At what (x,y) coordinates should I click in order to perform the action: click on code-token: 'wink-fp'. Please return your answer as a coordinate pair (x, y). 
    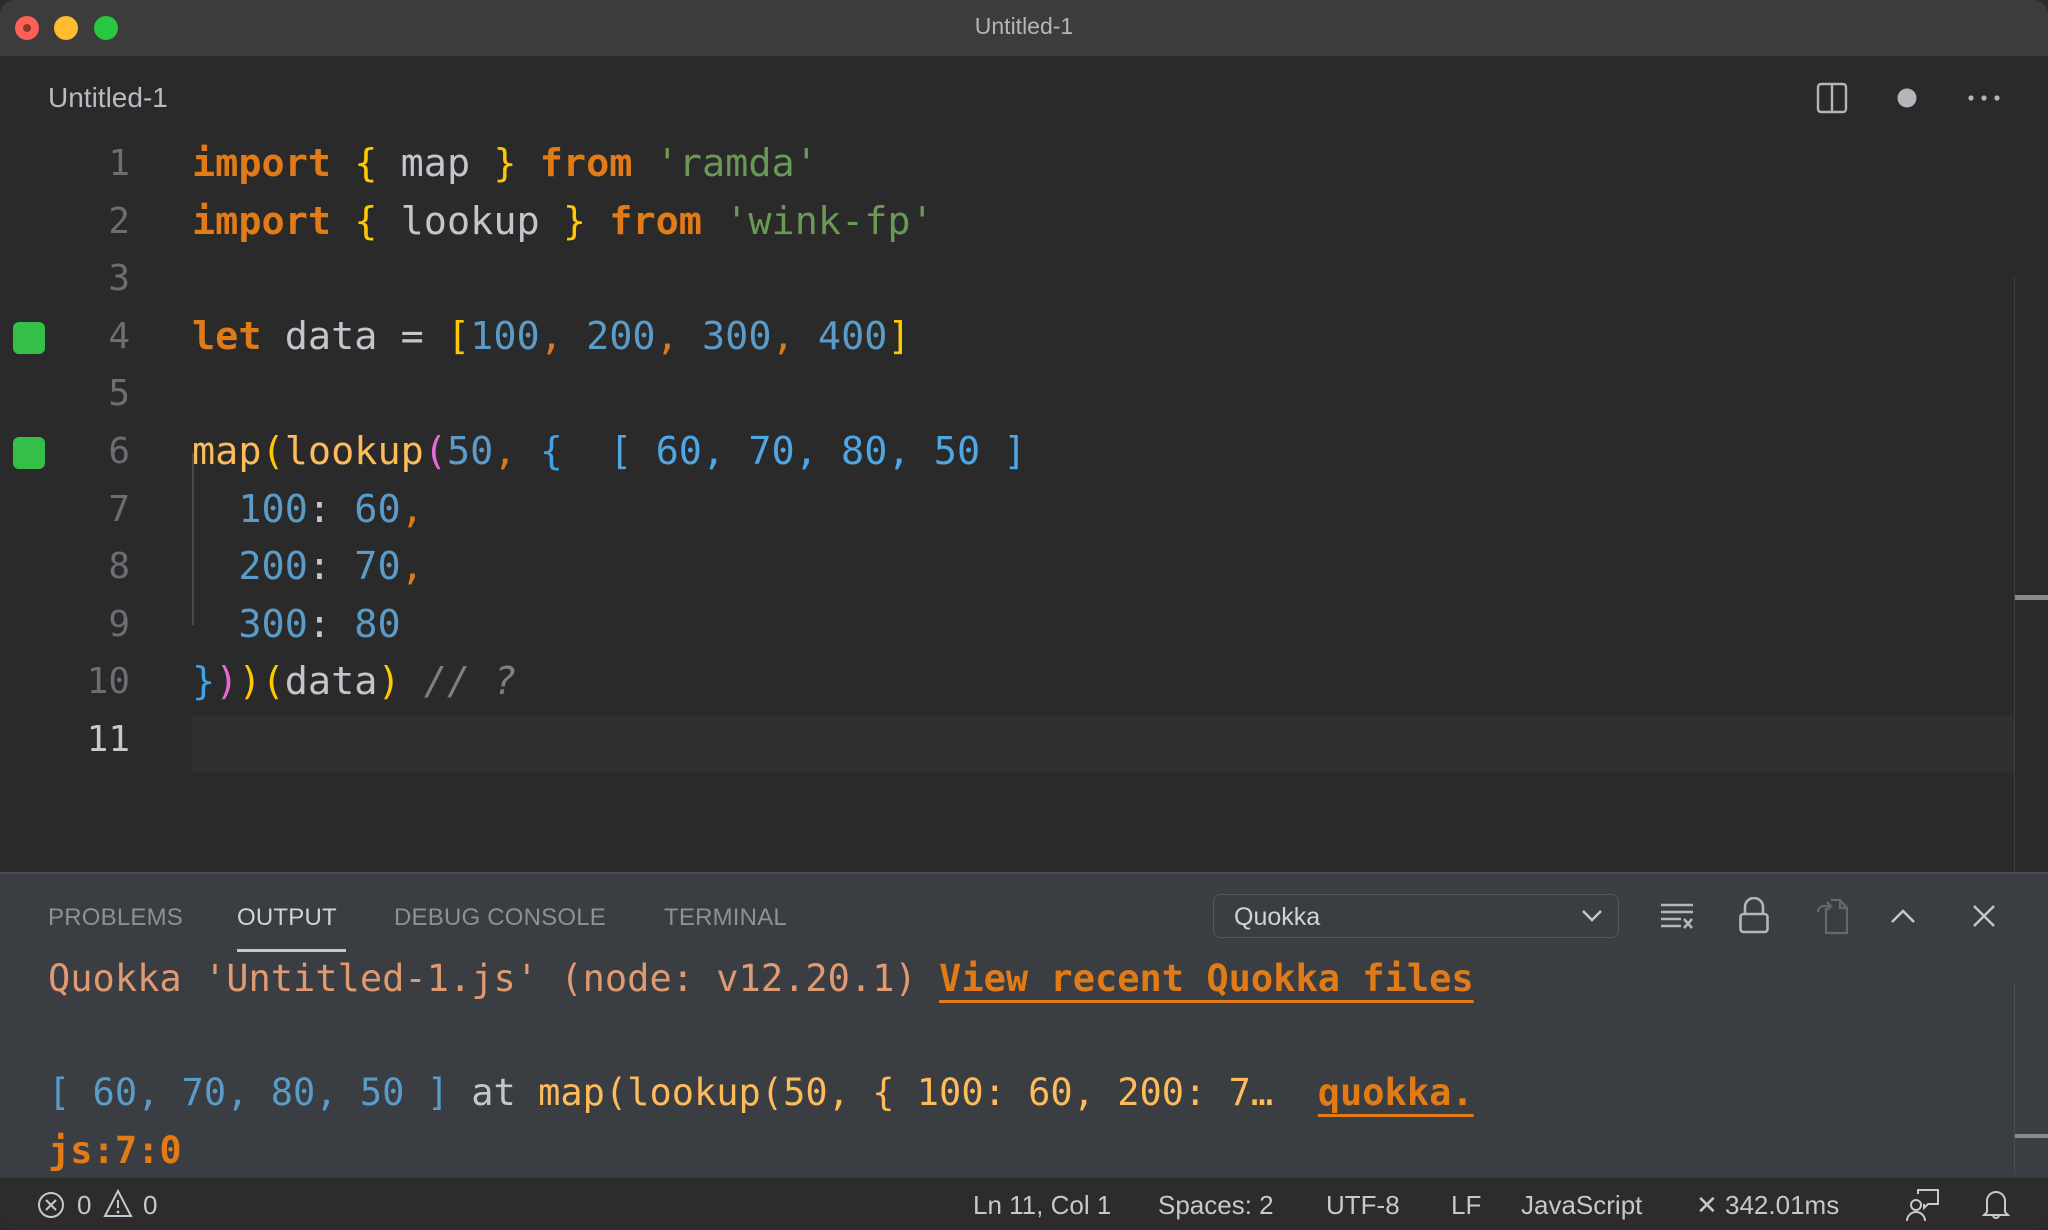
    Looking at the image, I should click on (817, 221).